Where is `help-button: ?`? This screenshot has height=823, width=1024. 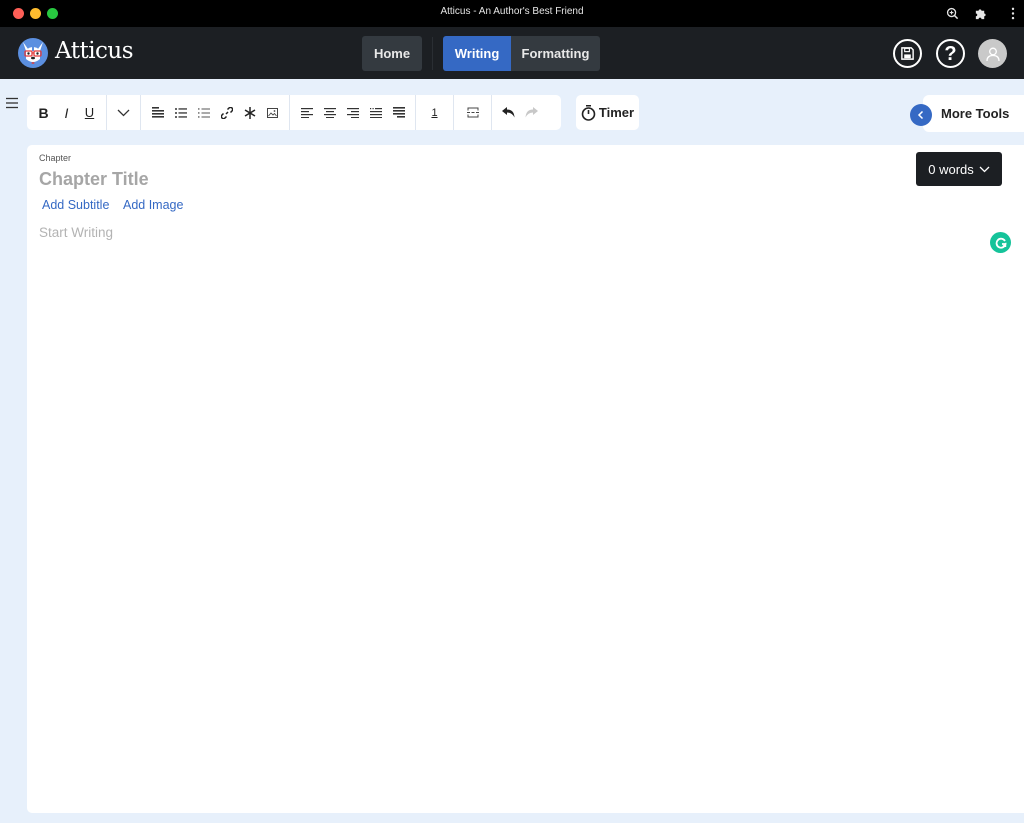 help-button: ? is located at coordinates (950, 53).